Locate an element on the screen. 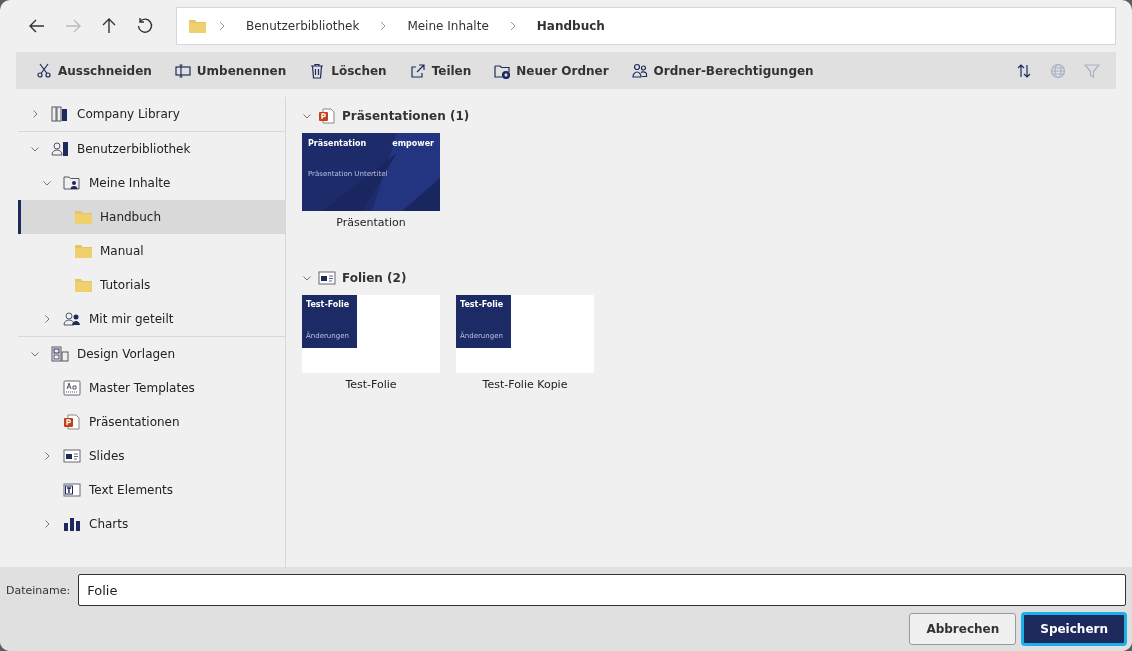 This screenshot has height=651, width=1132. tree-item: Text Elements is located at coordinates (151, 490).